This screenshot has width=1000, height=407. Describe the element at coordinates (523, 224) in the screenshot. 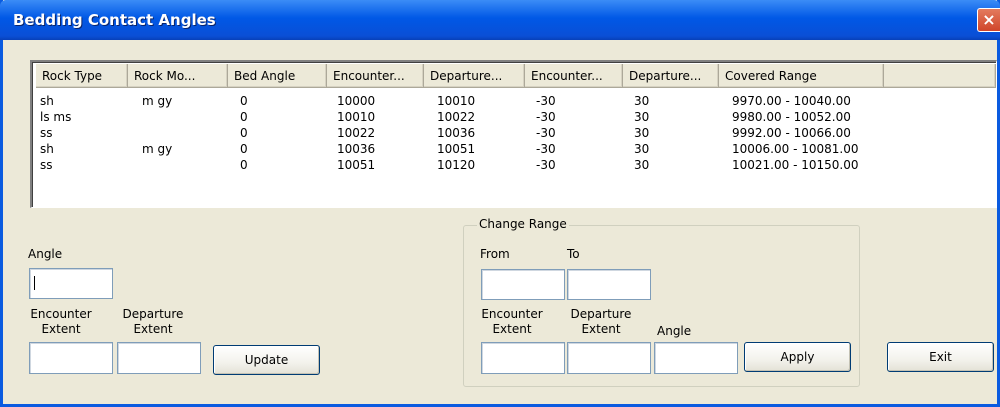

I see `change-range-legend: Change Range` at that location.